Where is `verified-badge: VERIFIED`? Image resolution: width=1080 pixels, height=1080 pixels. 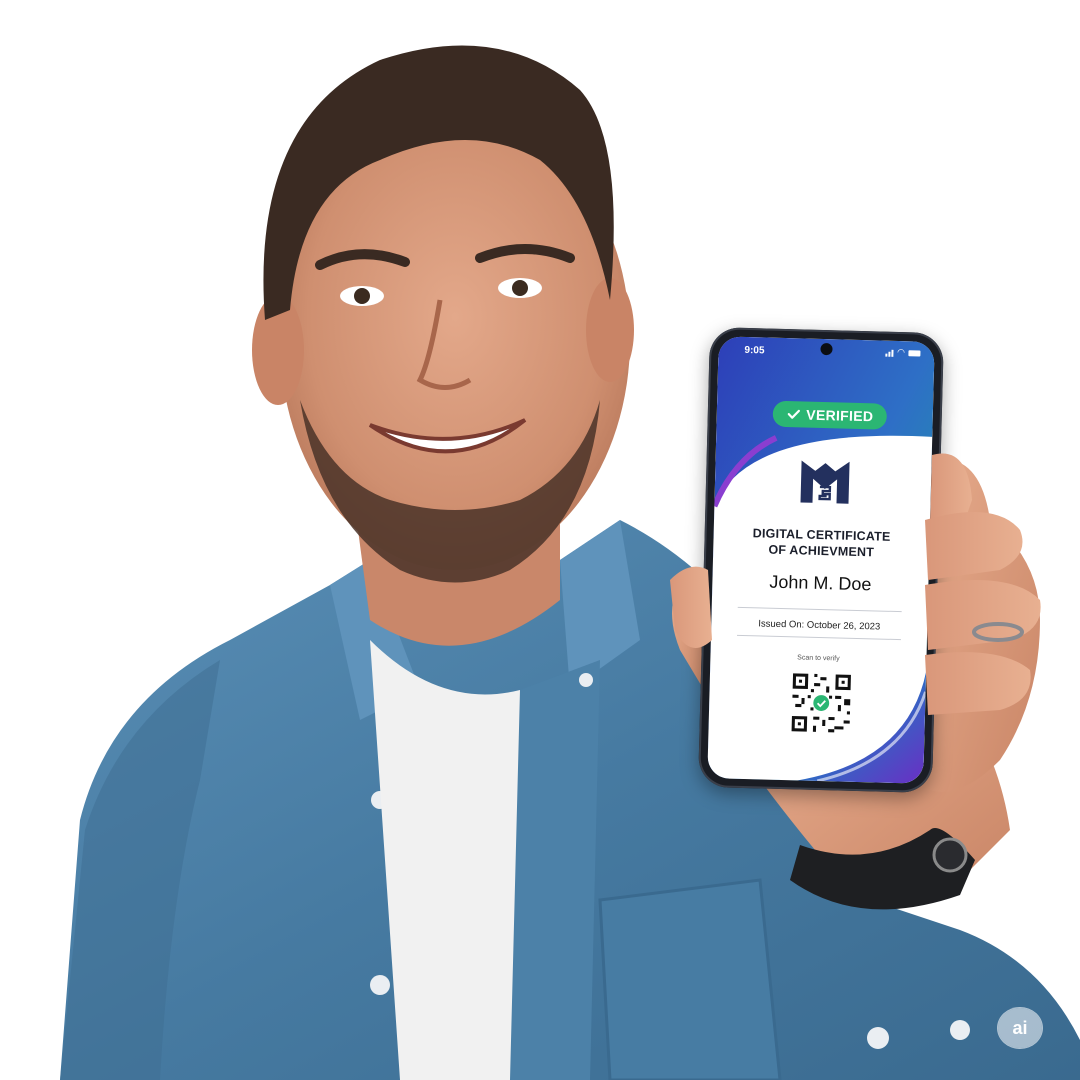
verified-badge: VERIFIED is located at coordinates (830, 415).